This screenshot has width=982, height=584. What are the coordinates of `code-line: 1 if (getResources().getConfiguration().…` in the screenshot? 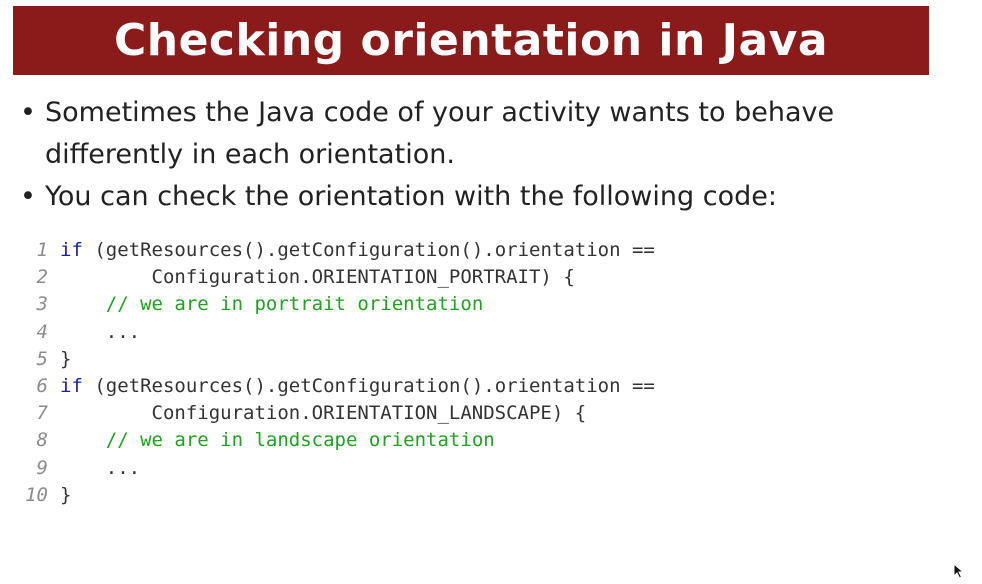 It's located at (470, 250).